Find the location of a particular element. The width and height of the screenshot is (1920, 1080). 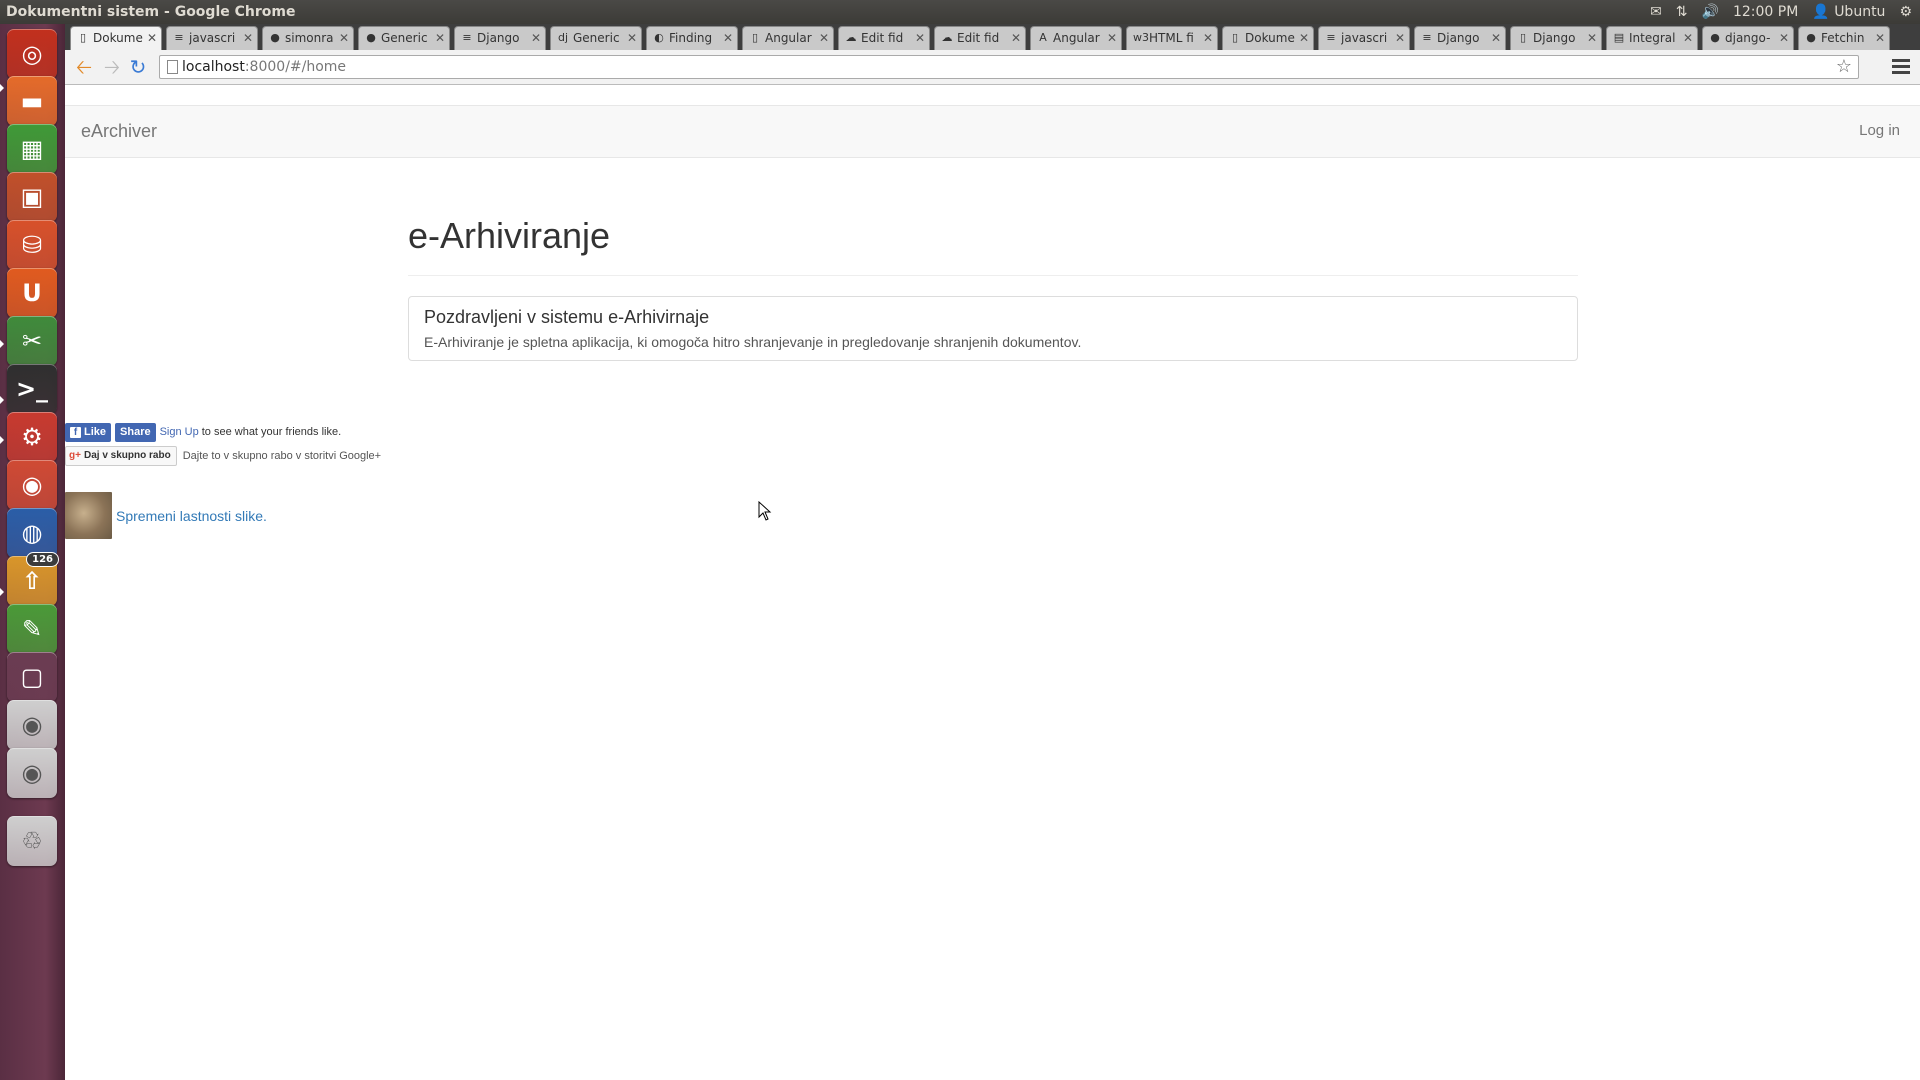

tab-label: Angular is located at coordinates (788, 38).